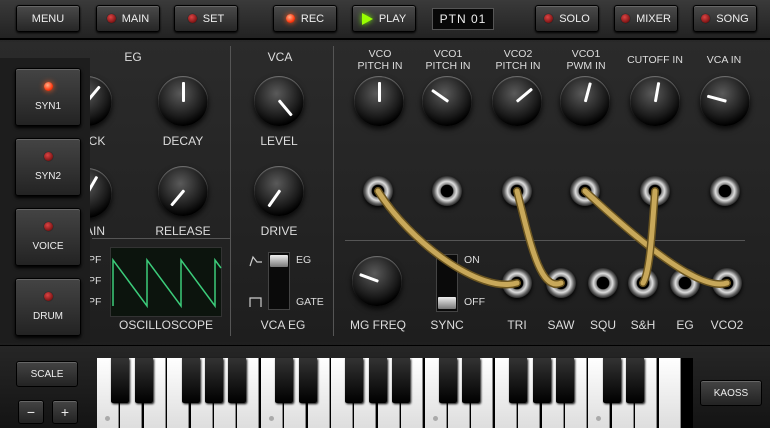  I want to click on vco1-pitch-label: VCO1 PITCH IN, so click(448, 60).